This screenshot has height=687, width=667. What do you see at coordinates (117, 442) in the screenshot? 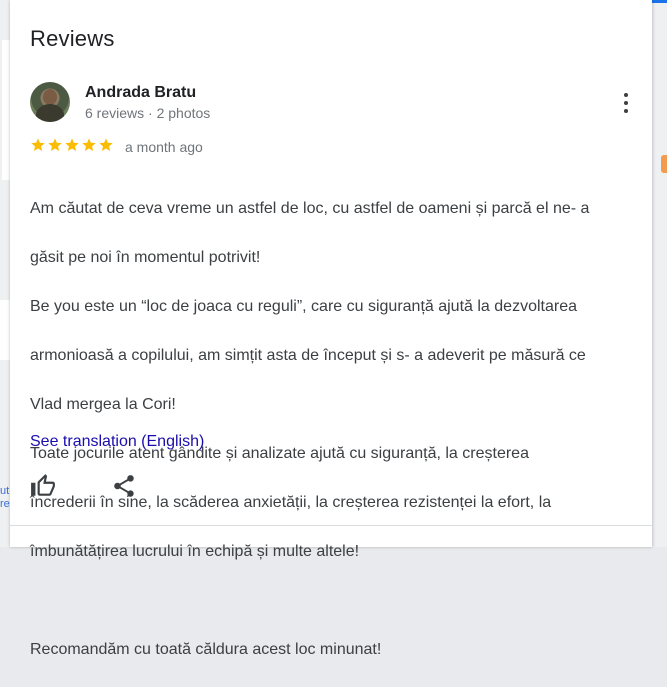
I see `see-translation-link: See translation (English)` at bounding box center [117, 442].